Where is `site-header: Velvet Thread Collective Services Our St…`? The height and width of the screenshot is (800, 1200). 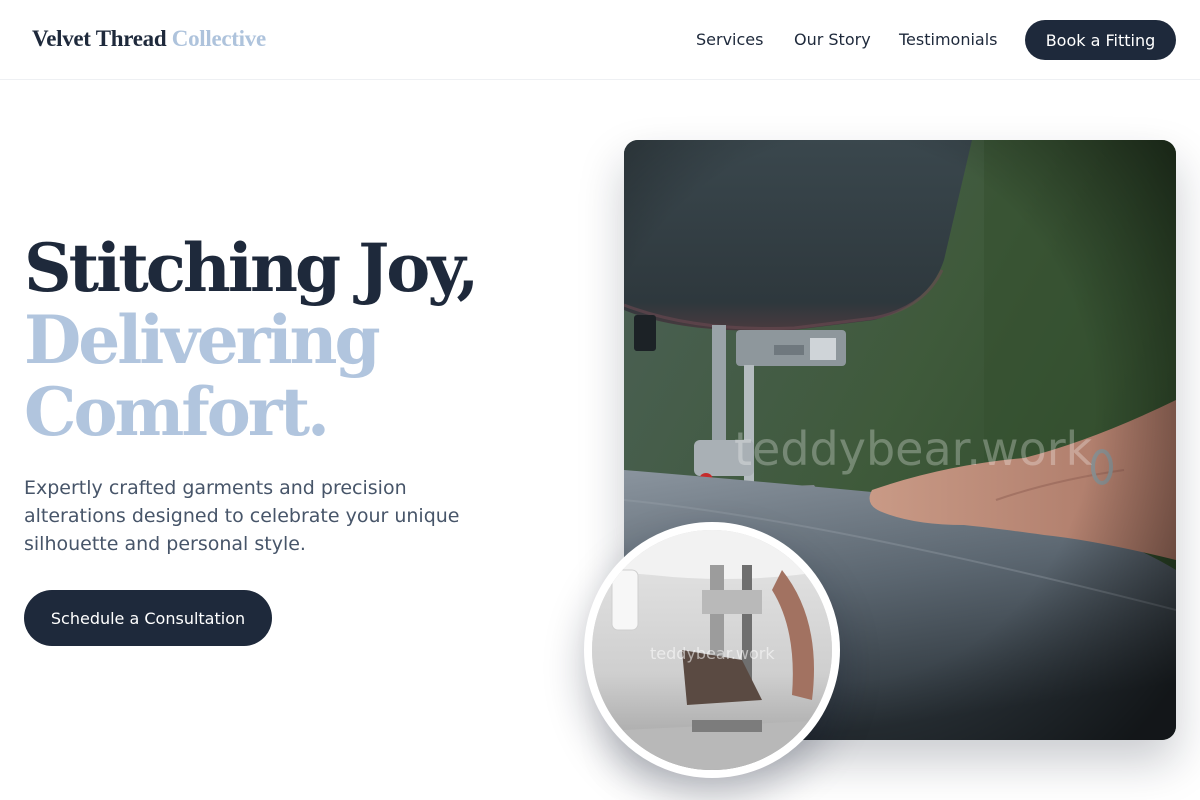
site-header: Velvet Thread Collective Services Our St… is located at coordinates (600, 40).